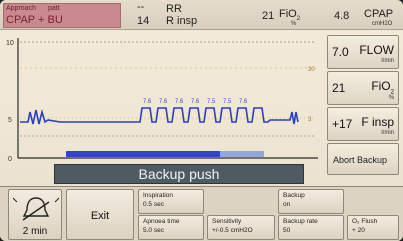 This screenshot has width=403, height=241. I want to click on rr-label: RR, so click(174, 9).